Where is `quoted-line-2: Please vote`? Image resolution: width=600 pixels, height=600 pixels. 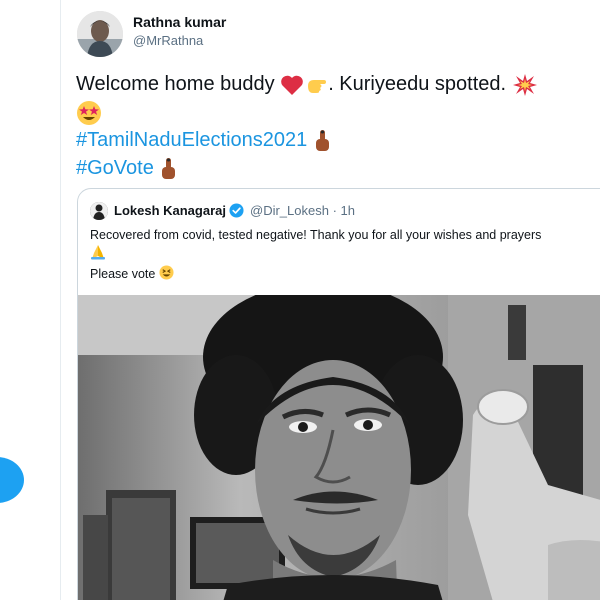
quoted-line-2: Please vote is located at coordinates (345, 274).